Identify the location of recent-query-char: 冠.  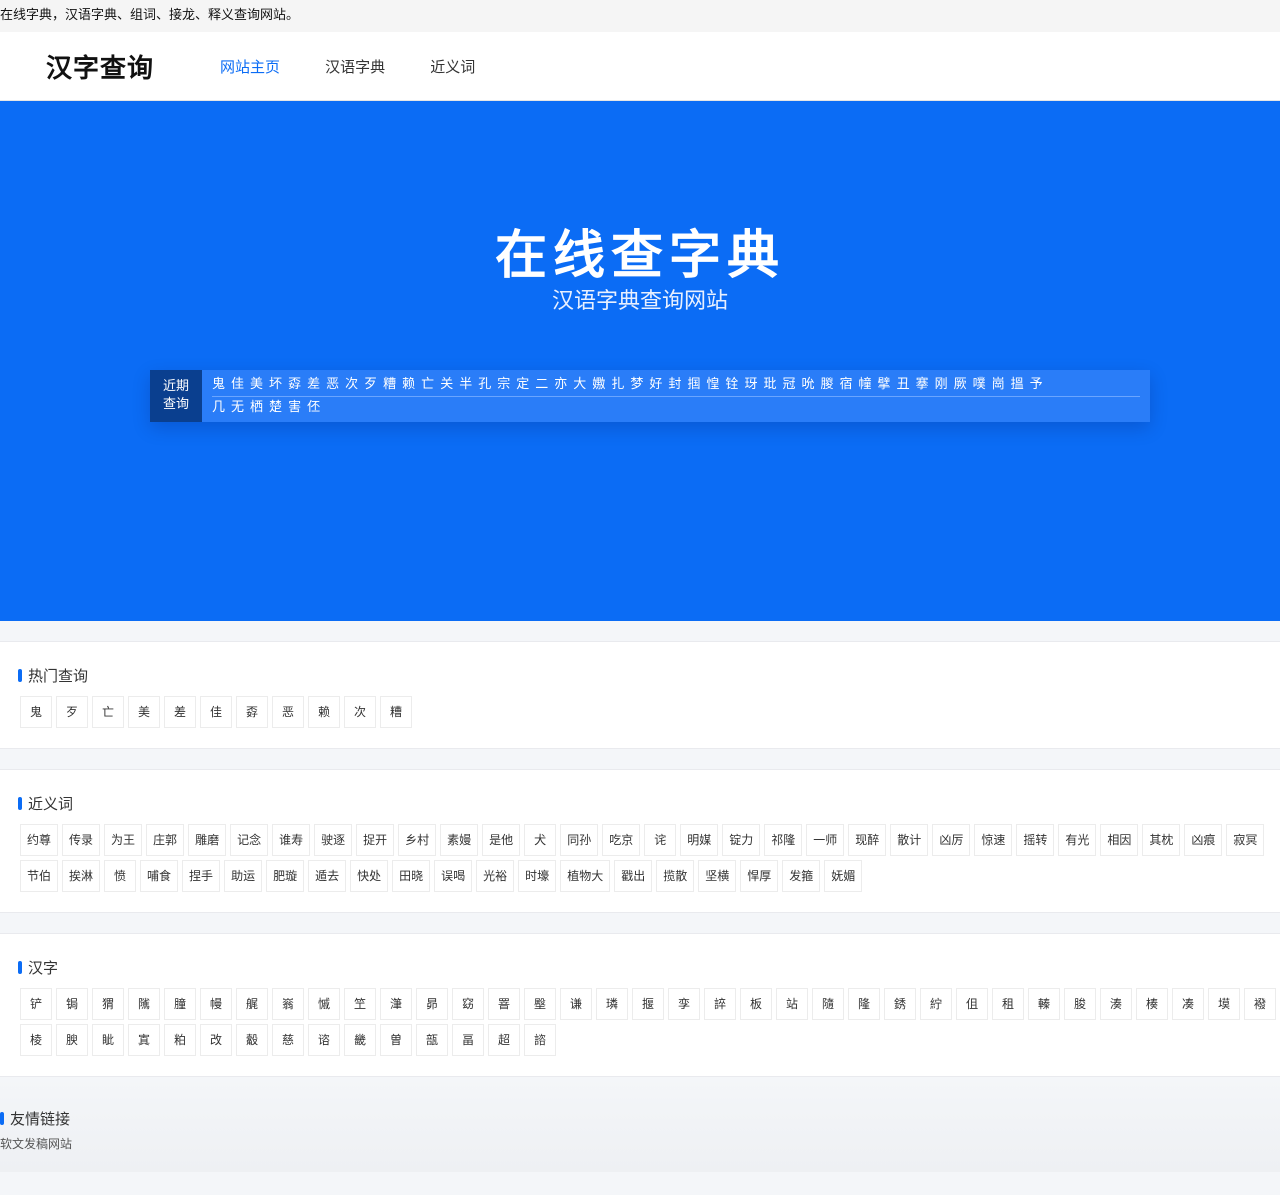
(788, 385).